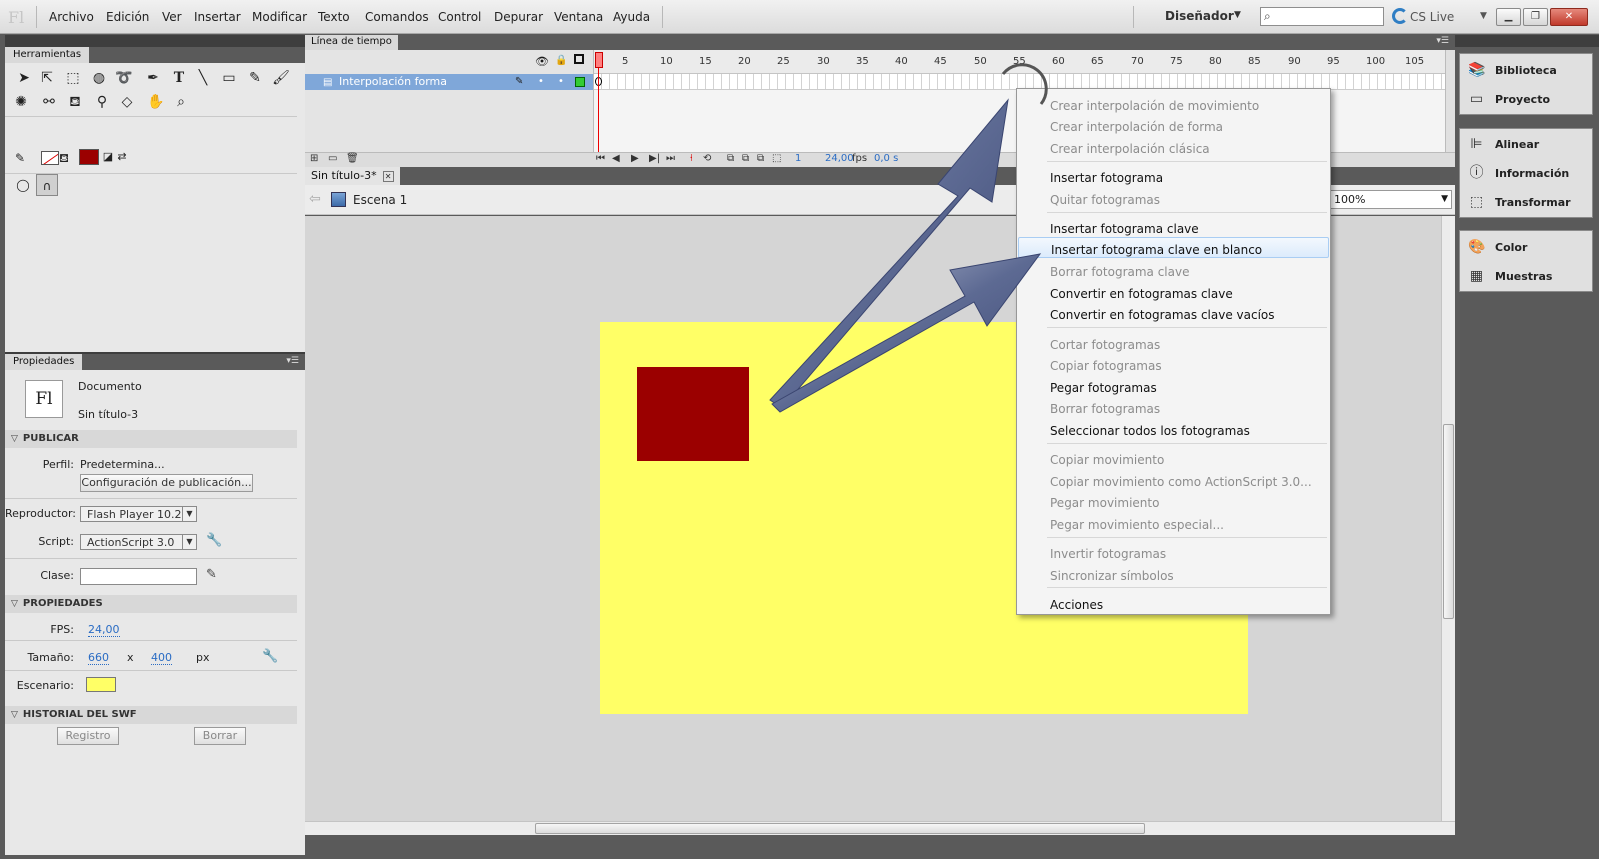  I want to click on ctx-borrar-fotograma-clave: Borrar fotograma clave, so click(1173, 270).